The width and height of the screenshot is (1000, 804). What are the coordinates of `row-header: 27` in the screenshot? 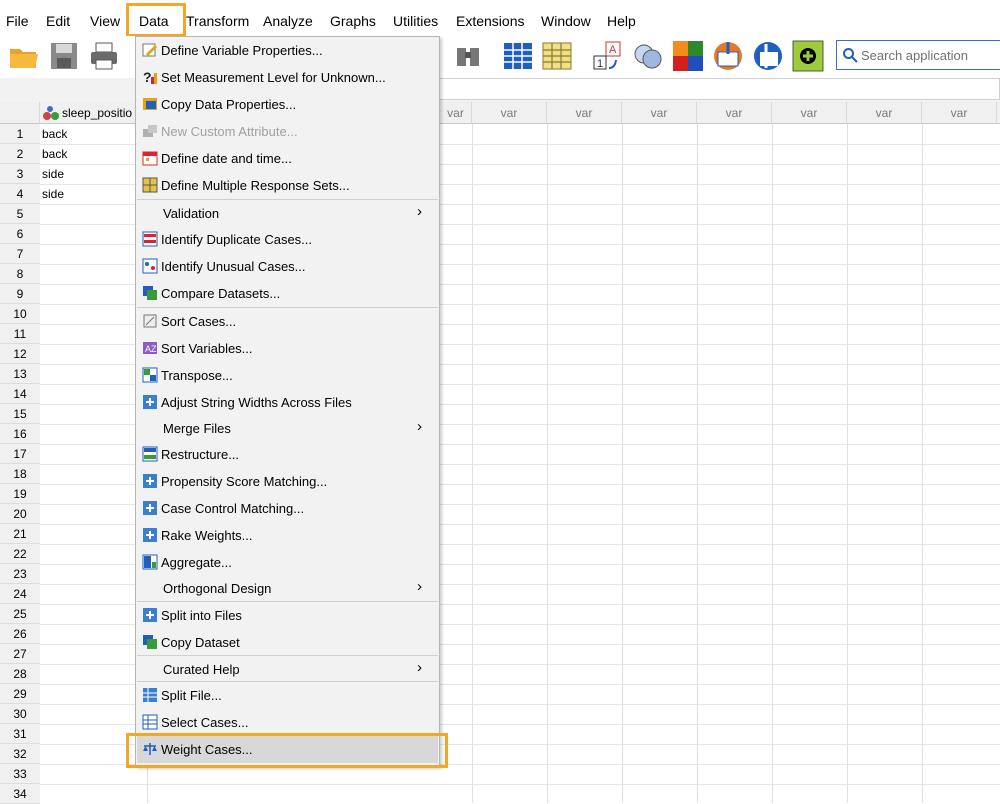 It's located at (20, 654).